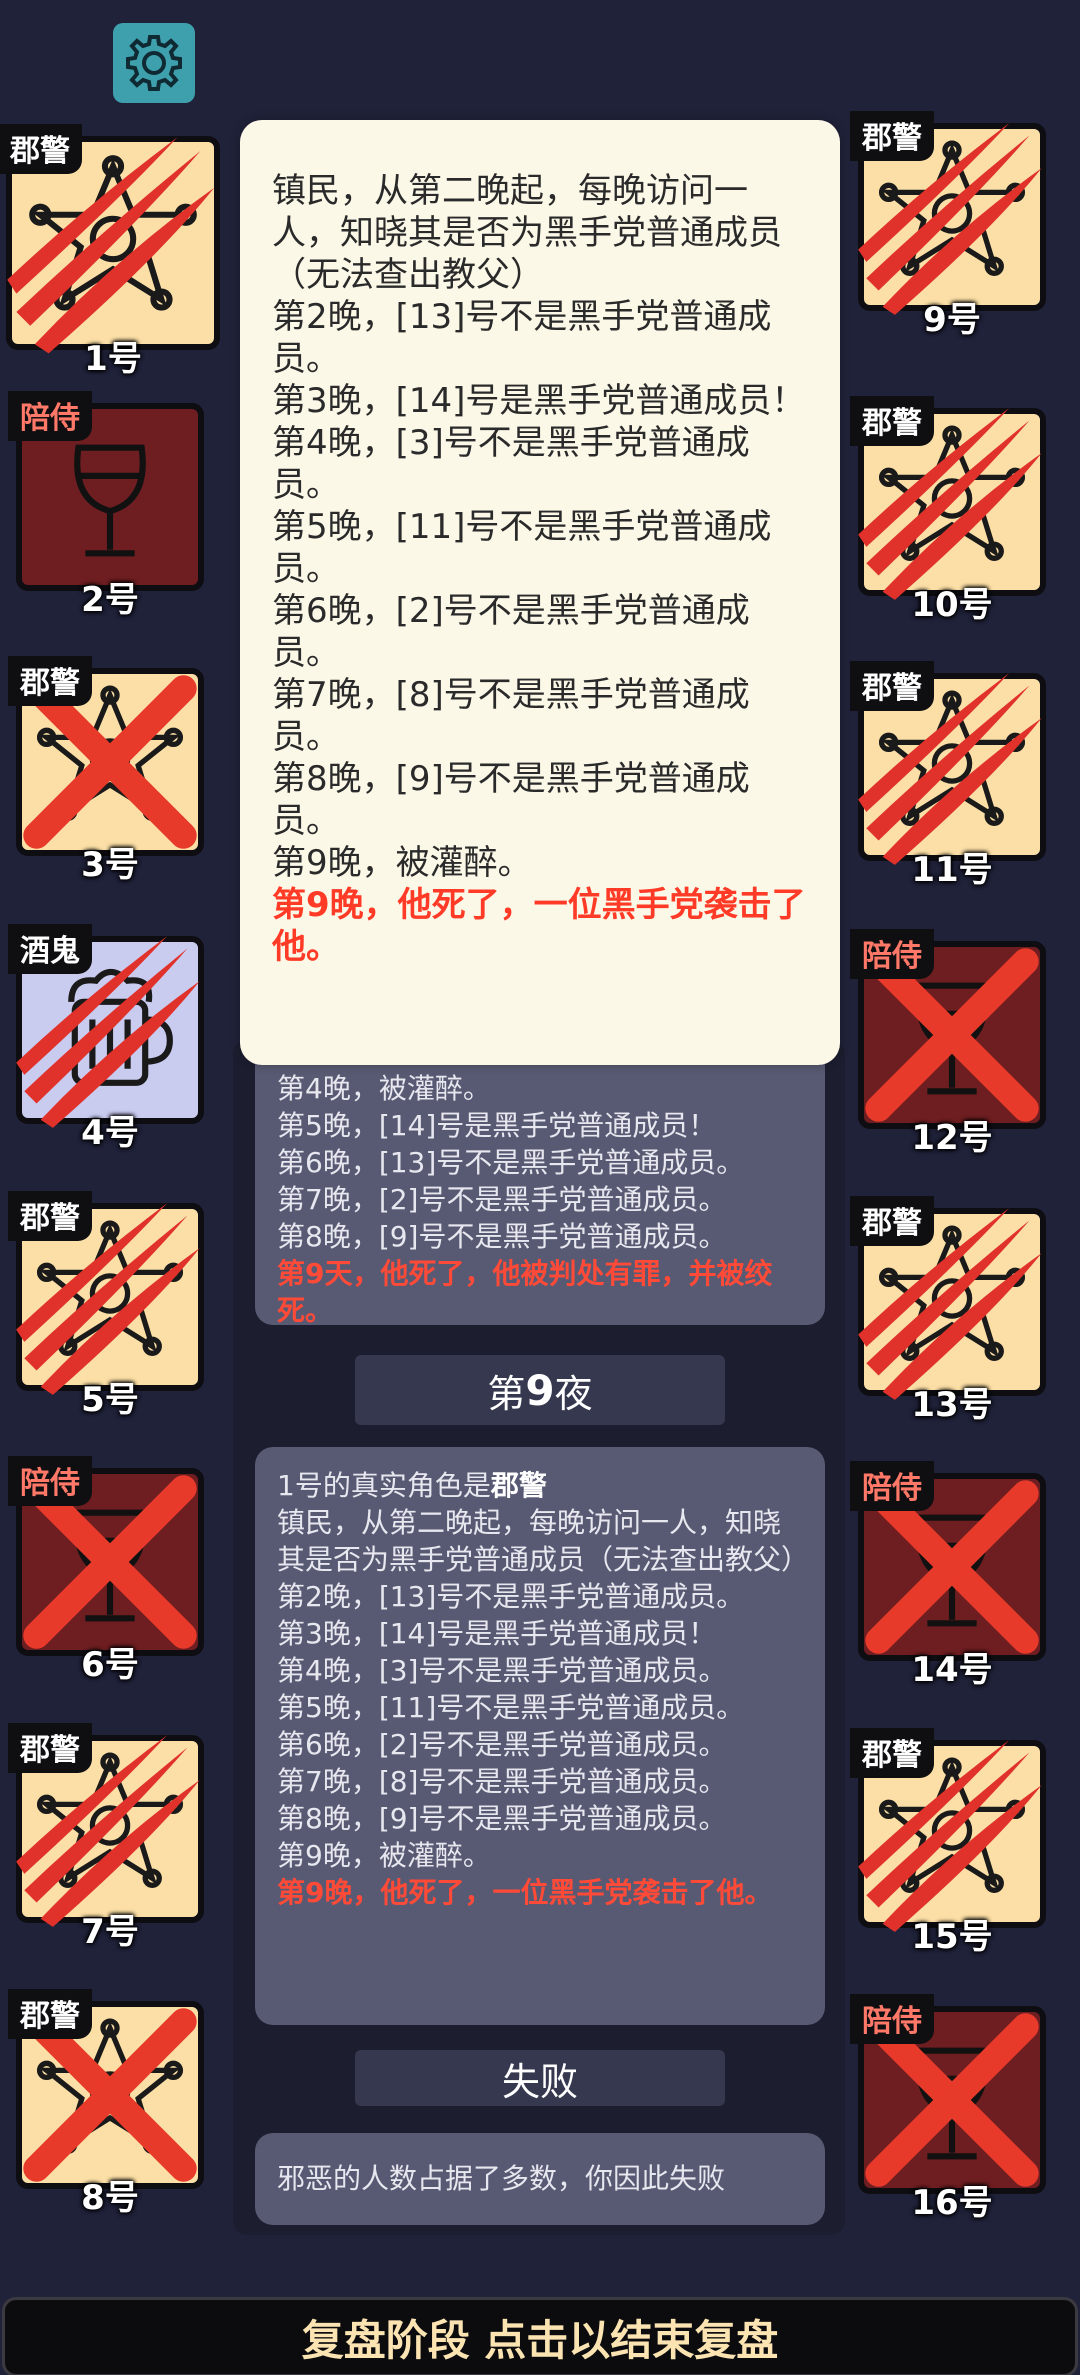 This screenshot has width=1080, height=2375. Describe the element at coordinates (952, 605) in the screenshot. I see `player-number: 10号` at that location.